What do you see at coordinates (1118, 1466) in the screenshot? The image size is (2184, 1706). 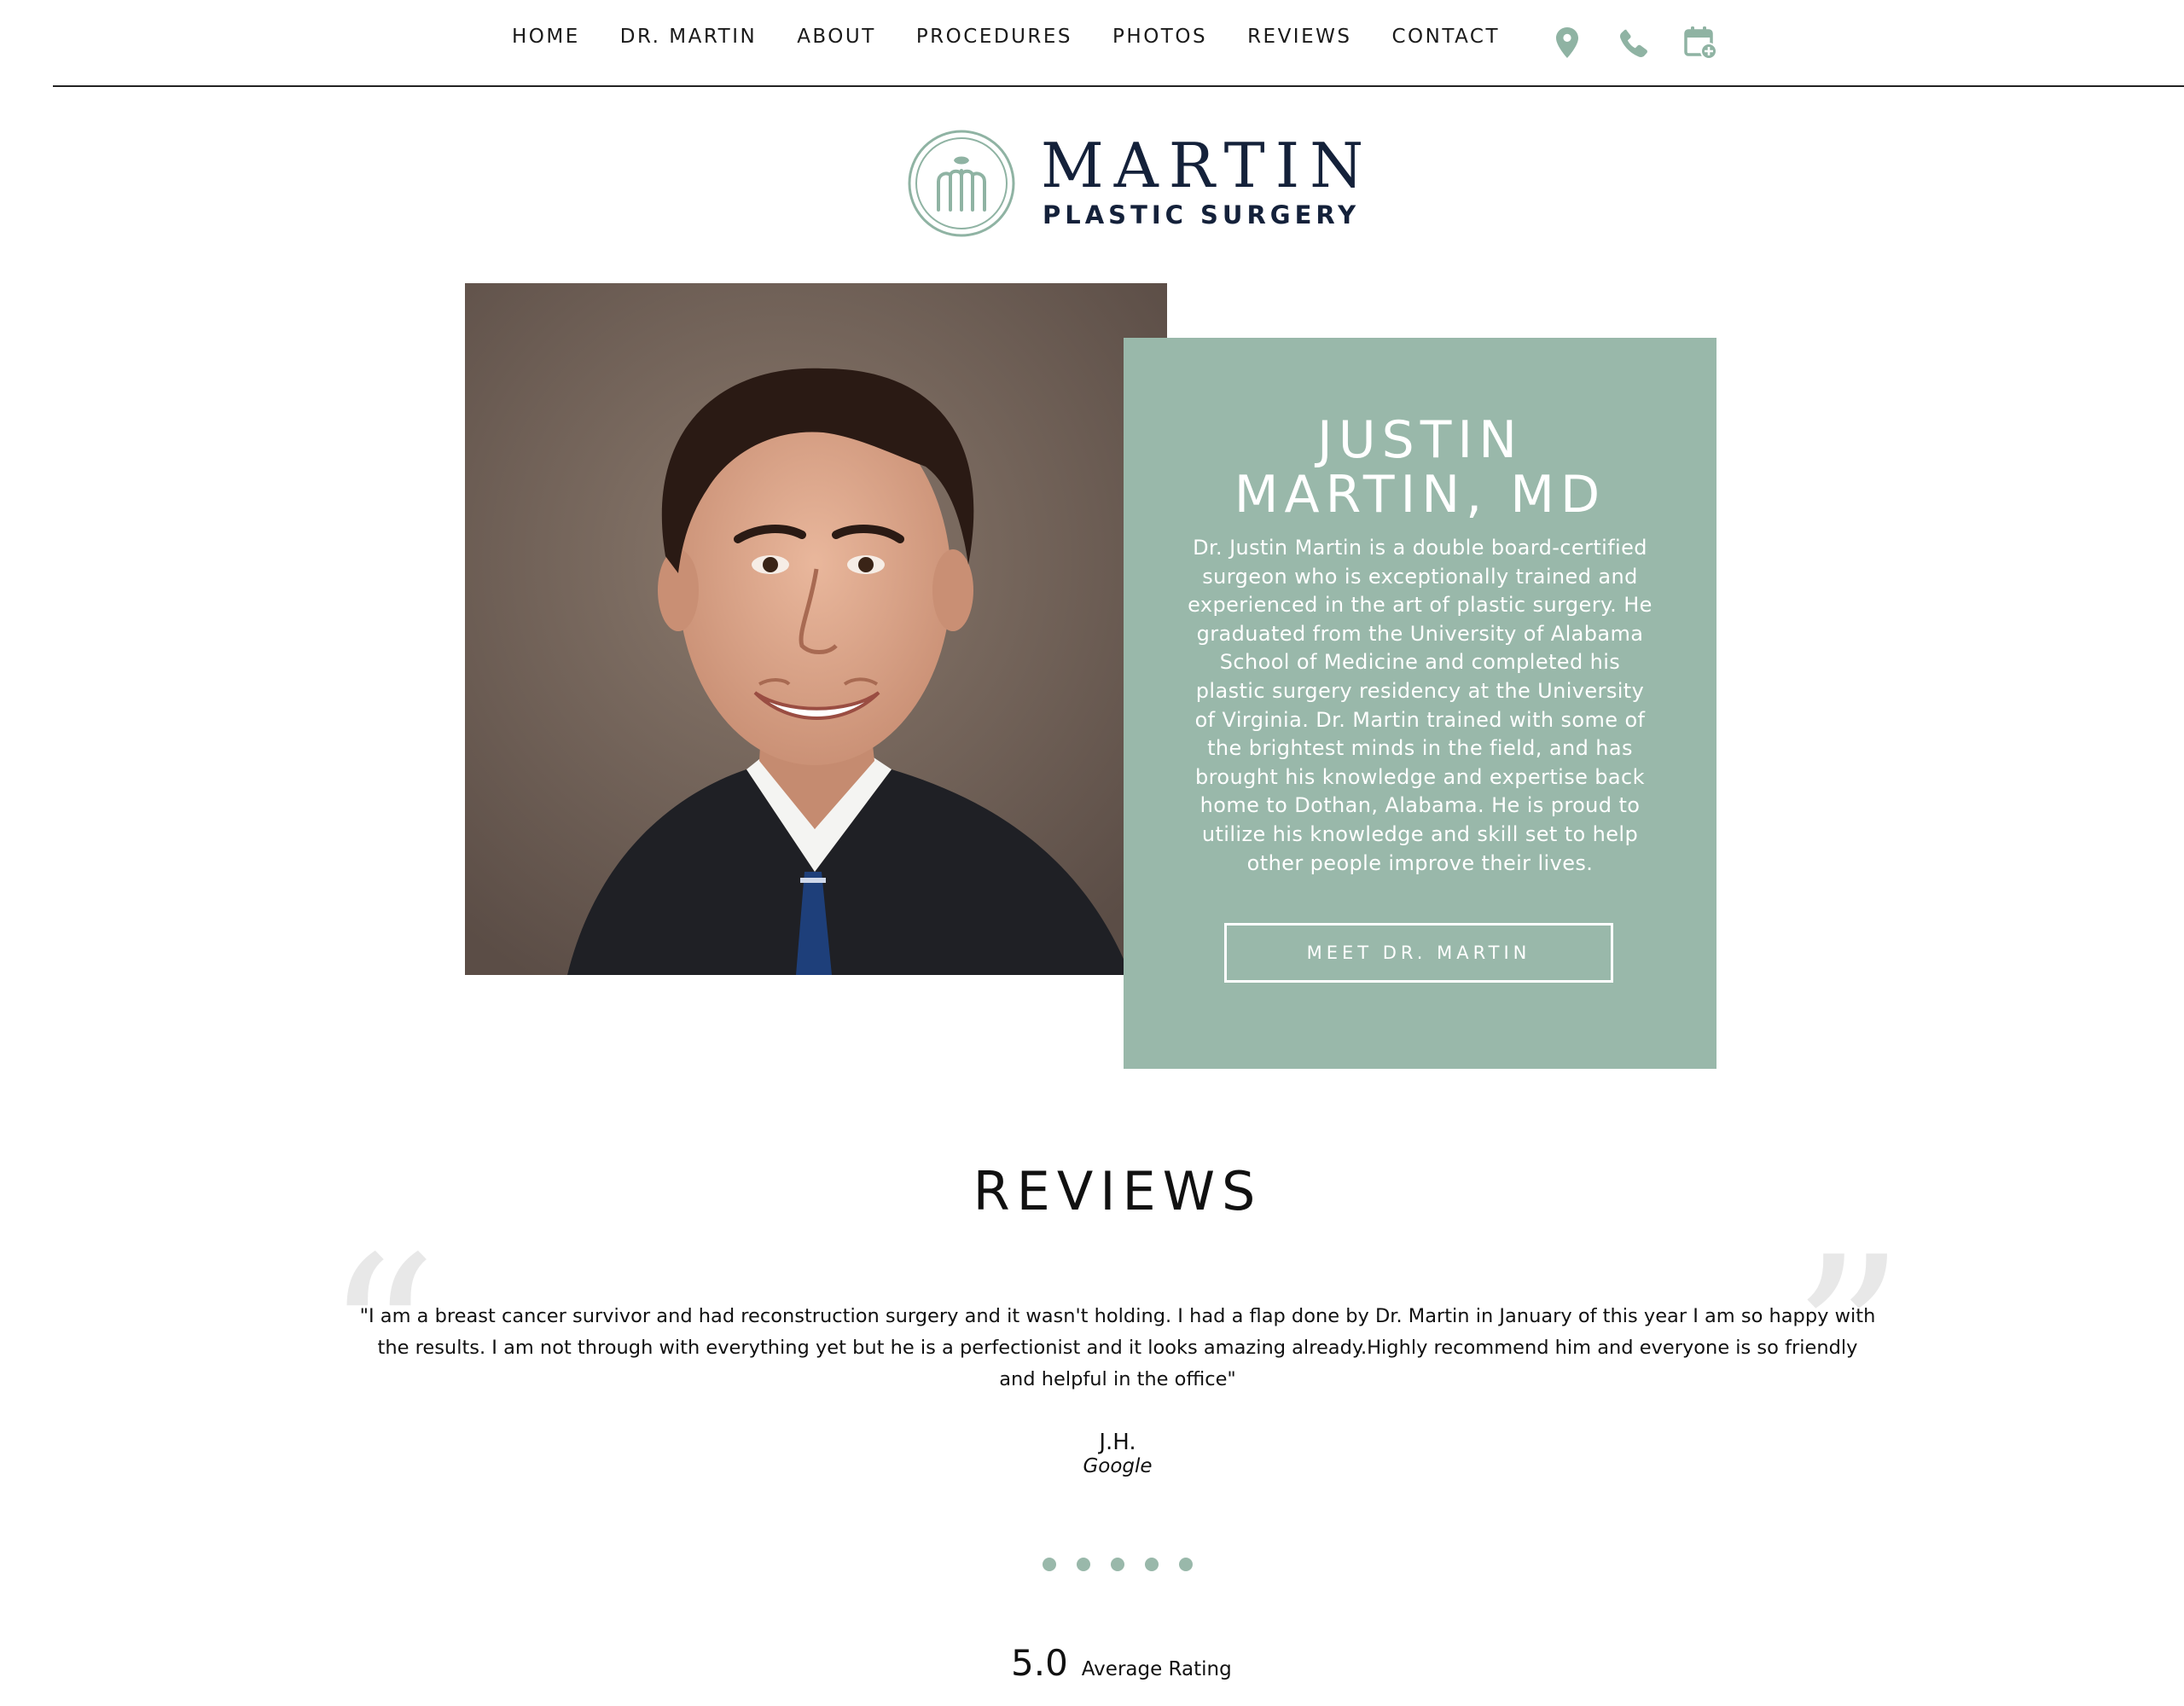 I see `review-source: Google` at bounding box center [1118, 1466].